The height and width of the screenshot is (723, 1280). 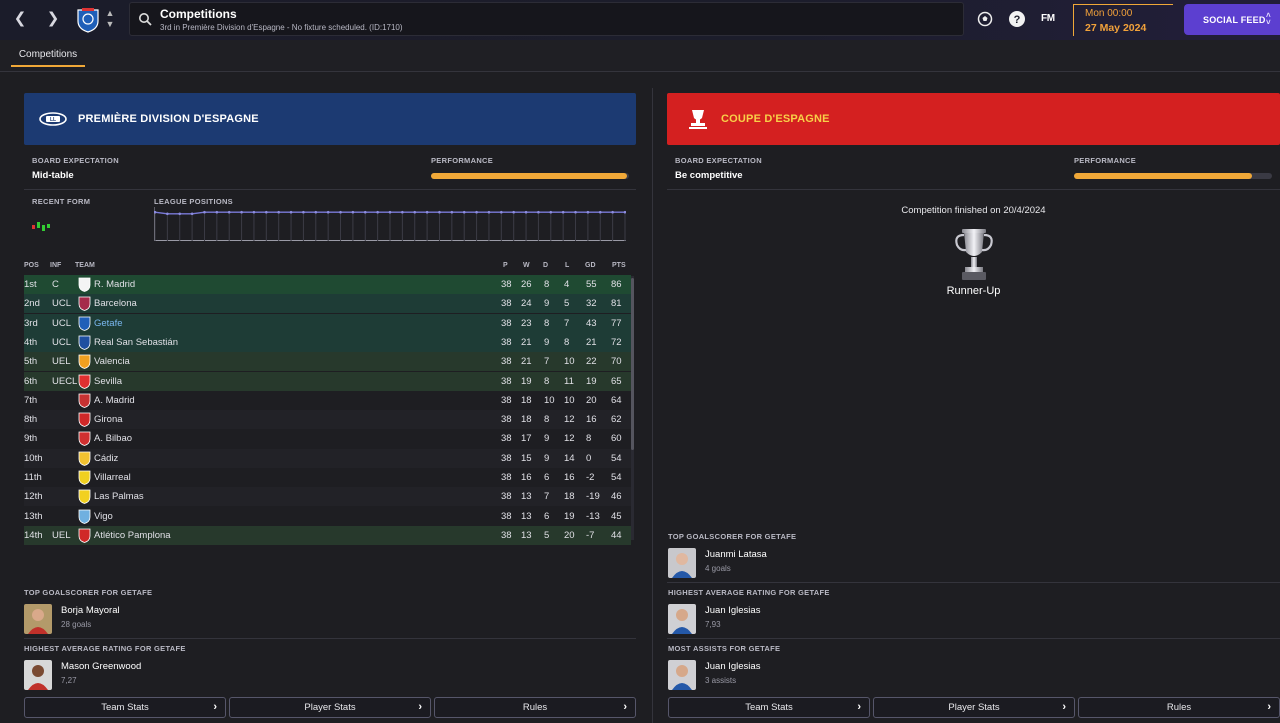 What do you see at coordinates (106, 458) in the screenshot?
I see `cell-team: Cádiz` at bounding box center [106, 458].